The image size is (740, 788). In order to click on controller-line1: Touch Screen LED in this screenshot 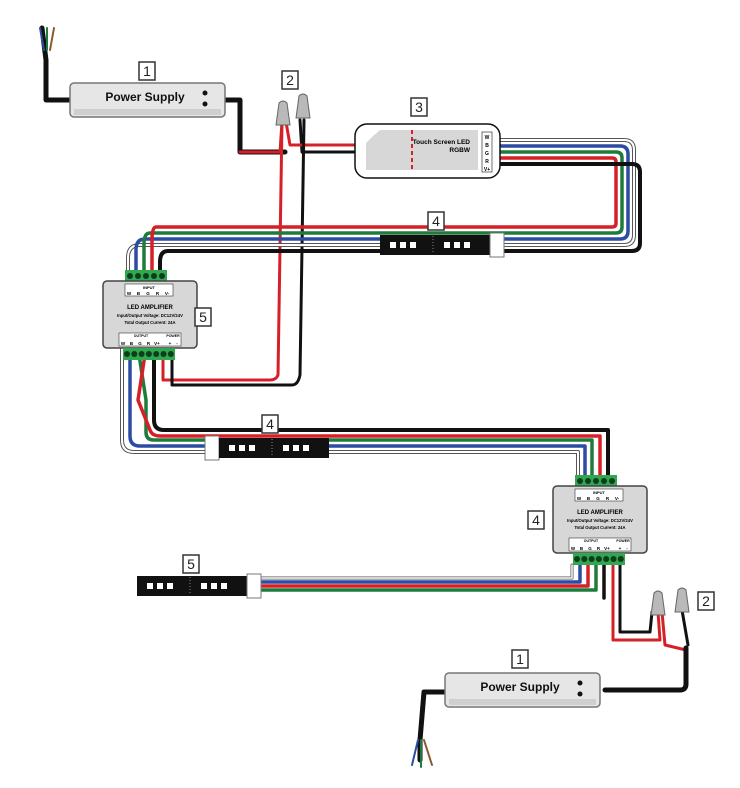, I will do `click(442, 142)`.